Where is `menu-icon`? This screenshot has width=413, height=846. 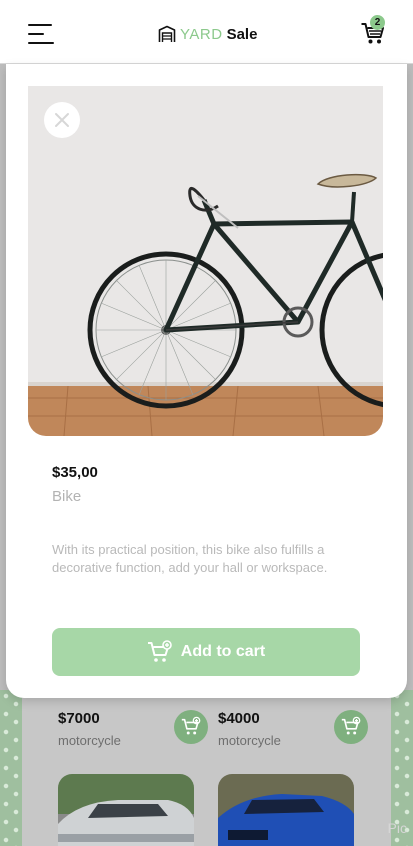 menu-icon is located at coordinates (41, 35).